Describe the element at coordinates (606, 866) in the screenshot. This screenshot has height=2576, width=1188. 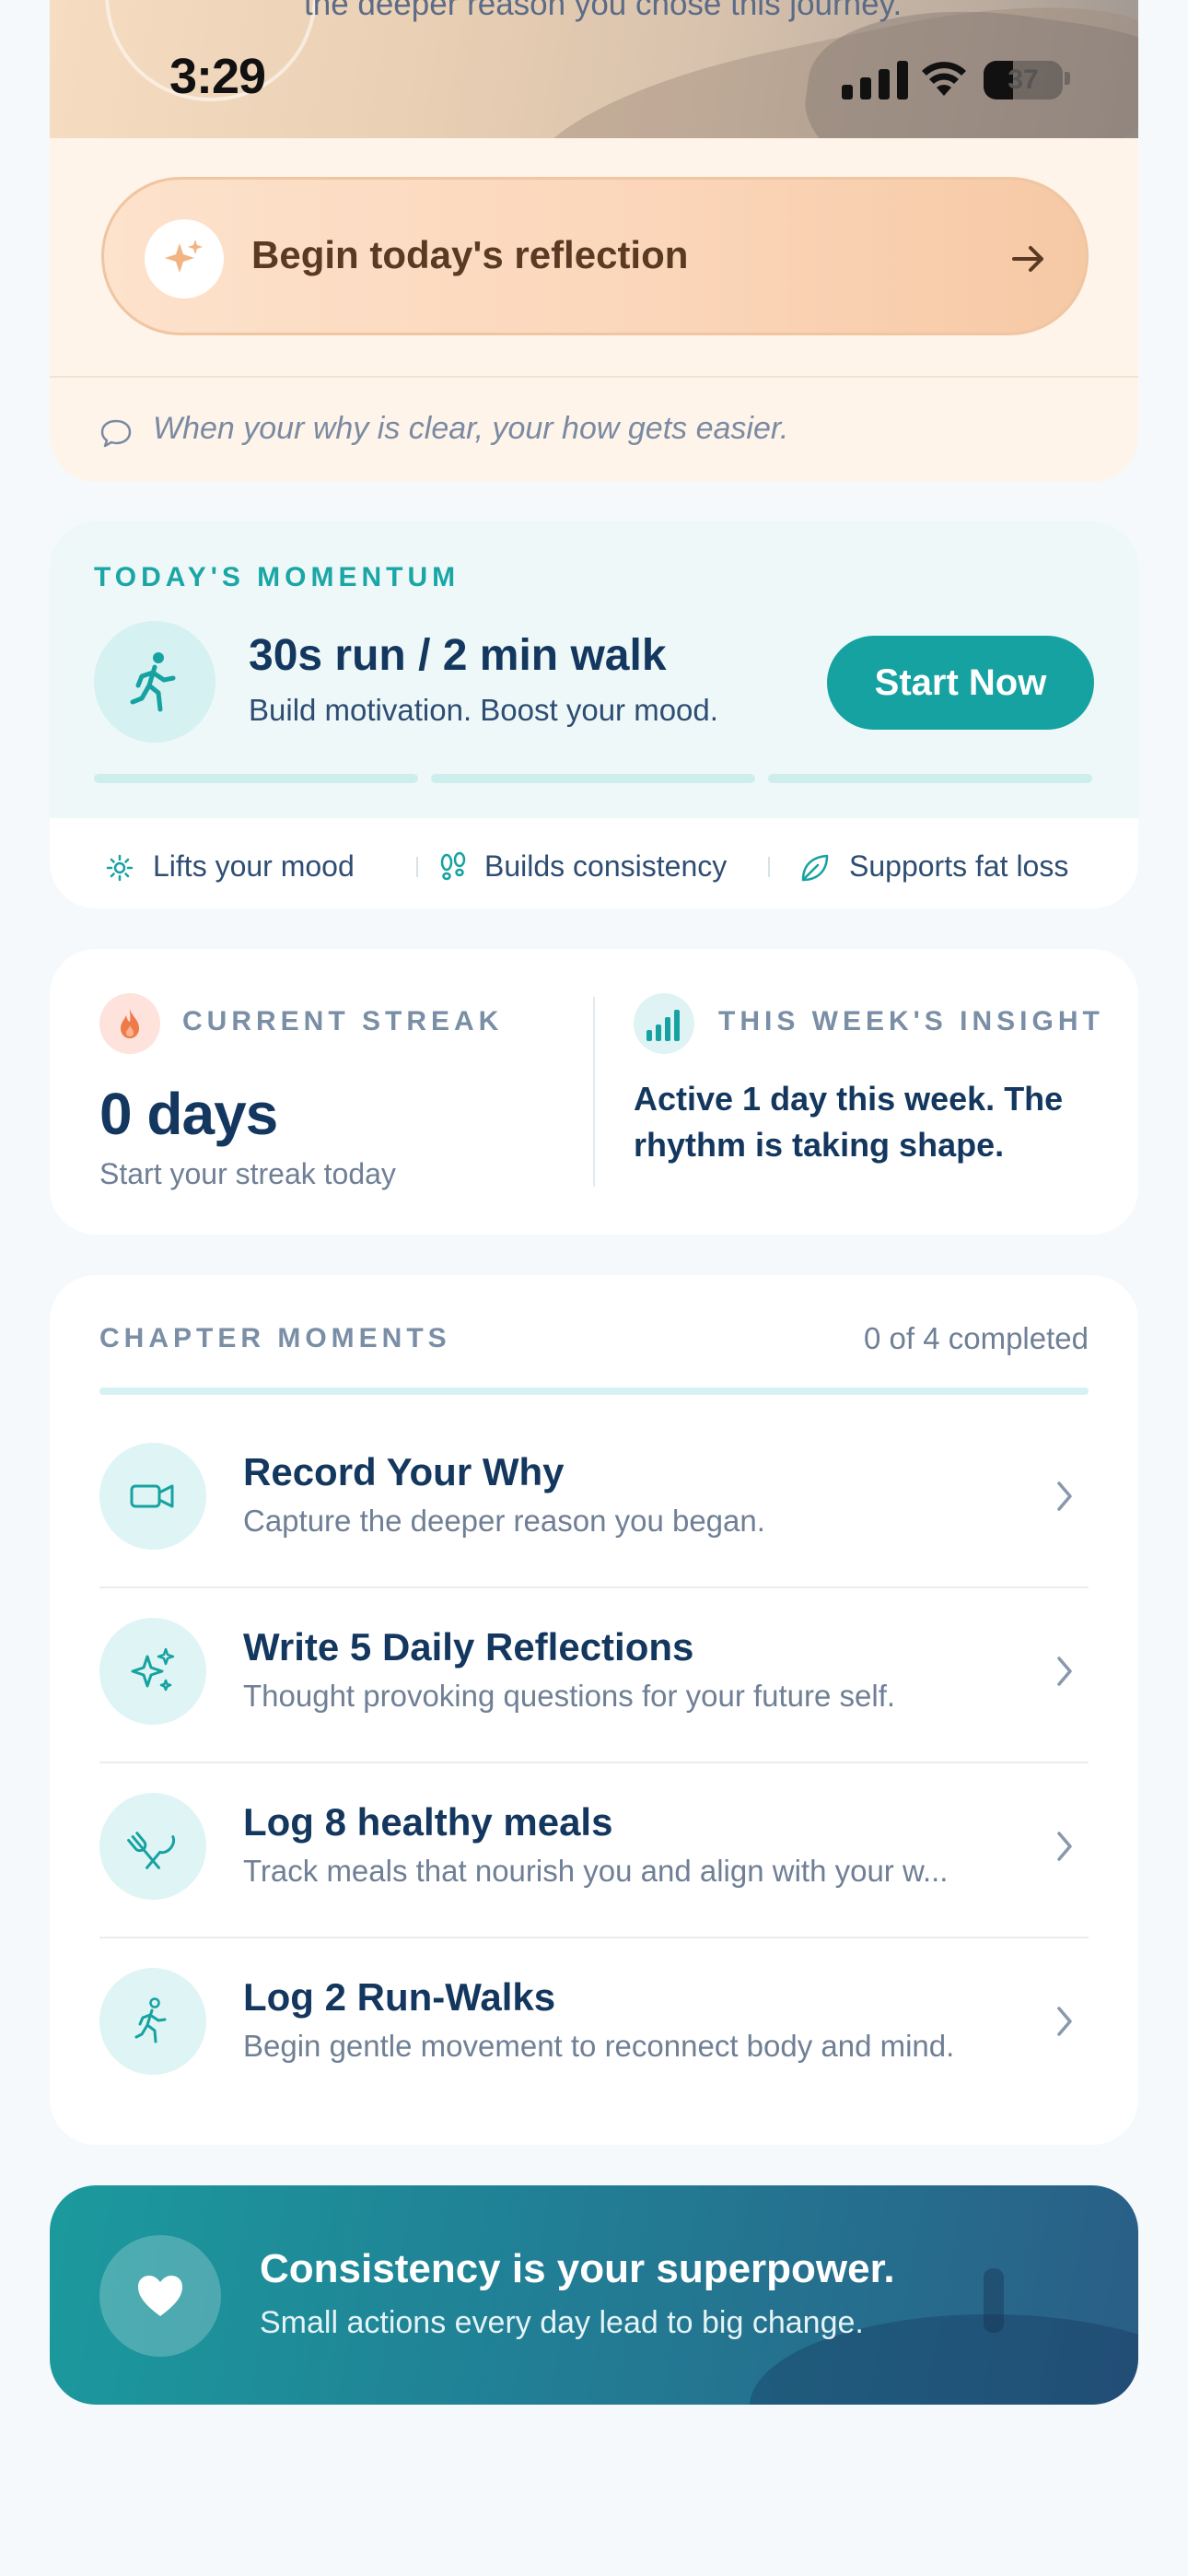
I see `benefit-label: Builds consistency` at that location.